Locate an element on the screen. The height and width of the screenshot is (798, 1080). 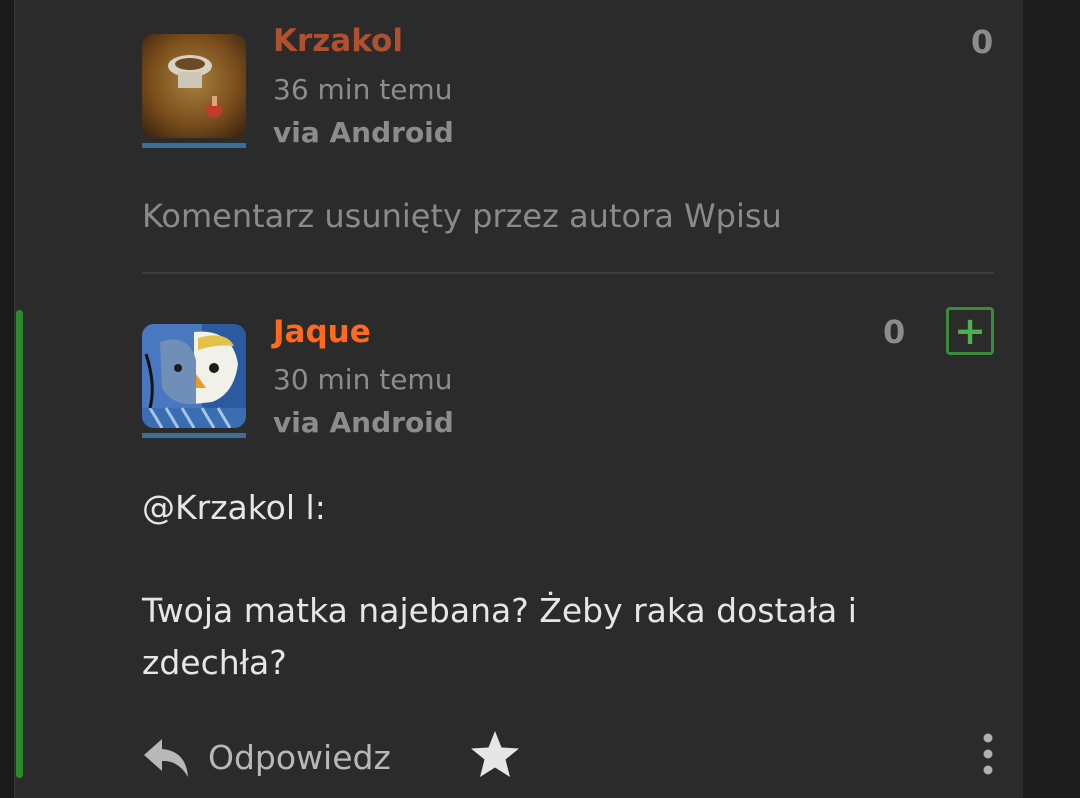
star-icon is located at coordinates (495, 754).